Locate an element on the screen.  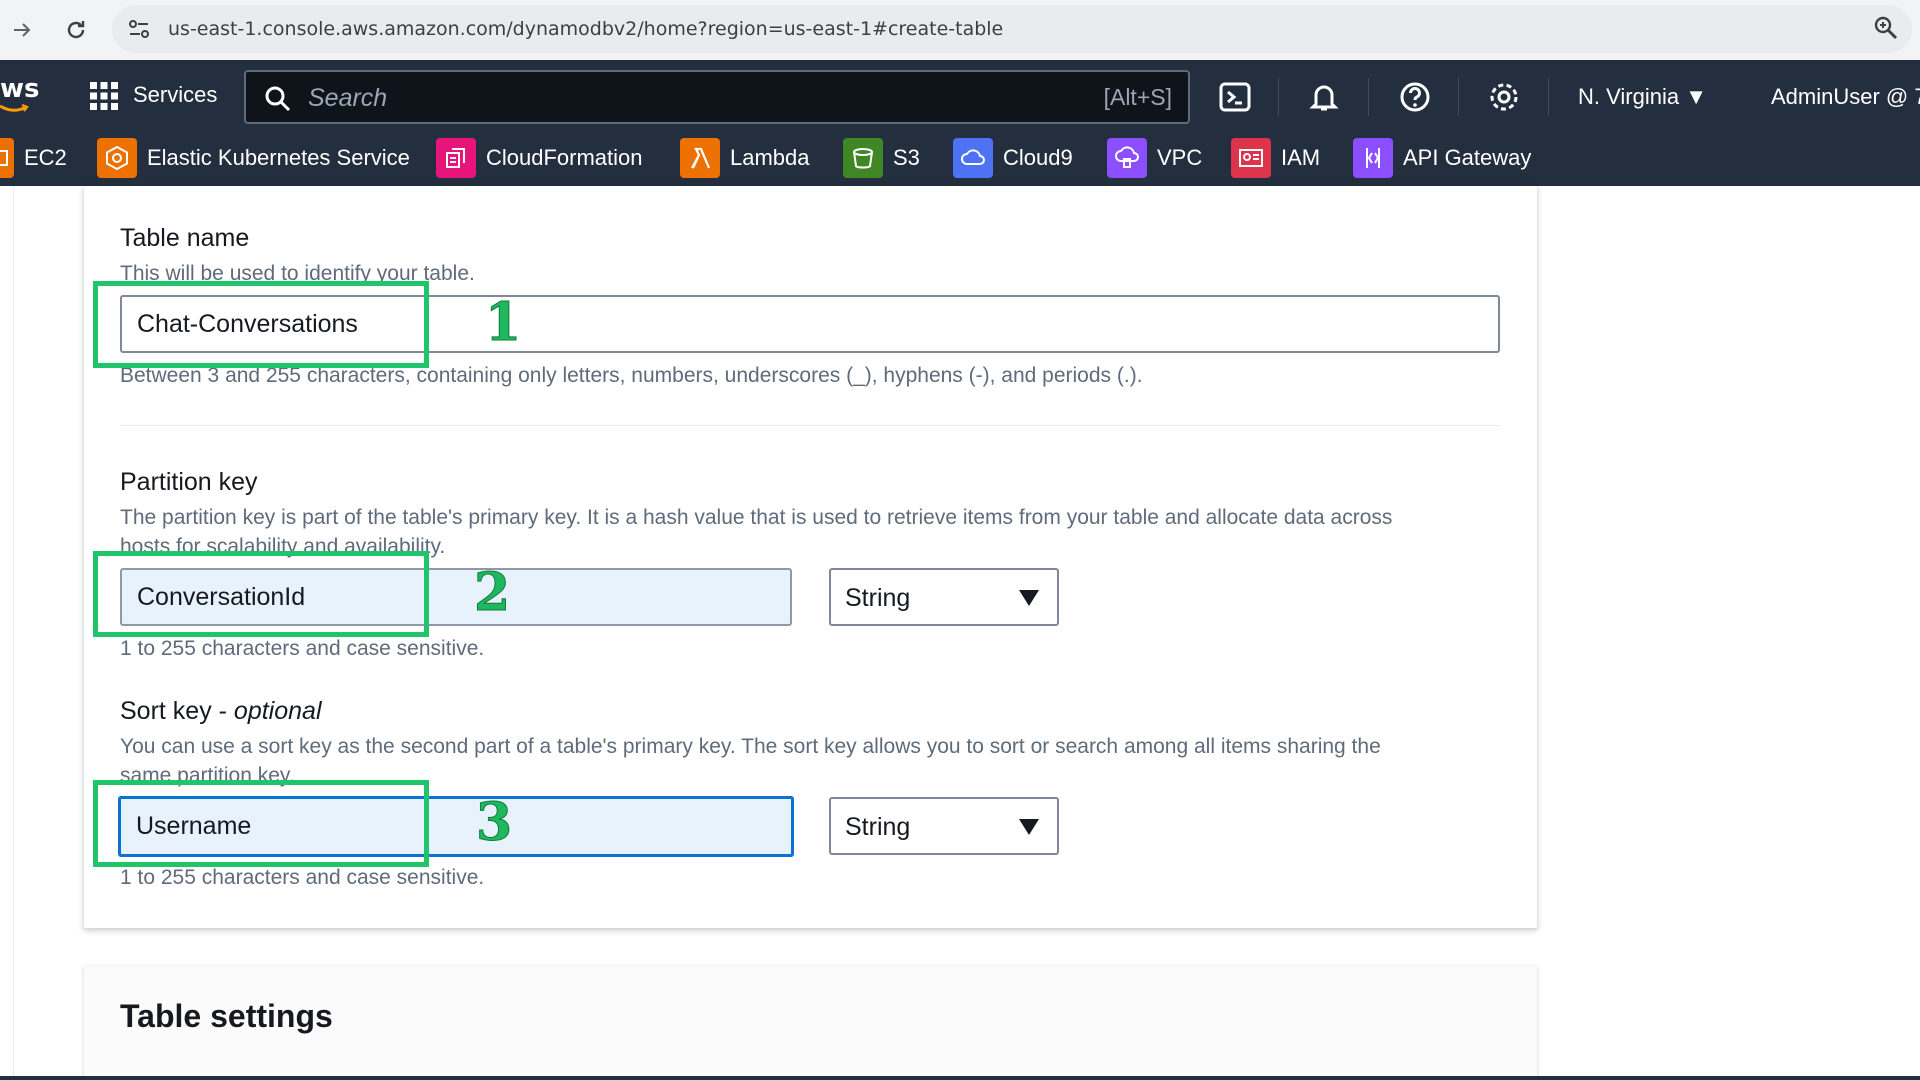
favorite-lambda: Lambda is located at coordinates (745, 158).